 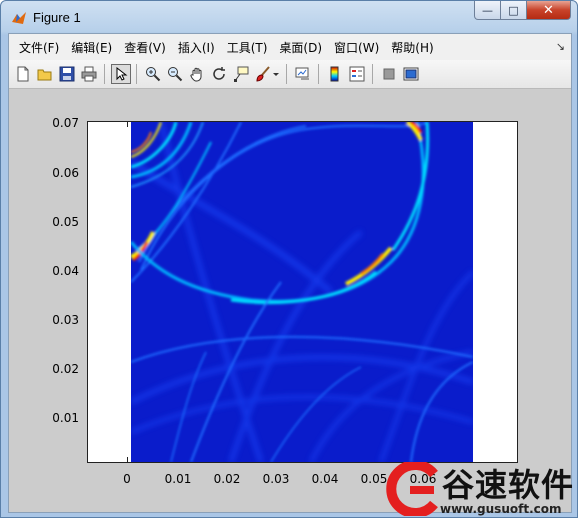 What do you see at coordinates (65, 271) in the screenshot?
I see `y-tick-label: 0.04` at bounding box center [65, 271].